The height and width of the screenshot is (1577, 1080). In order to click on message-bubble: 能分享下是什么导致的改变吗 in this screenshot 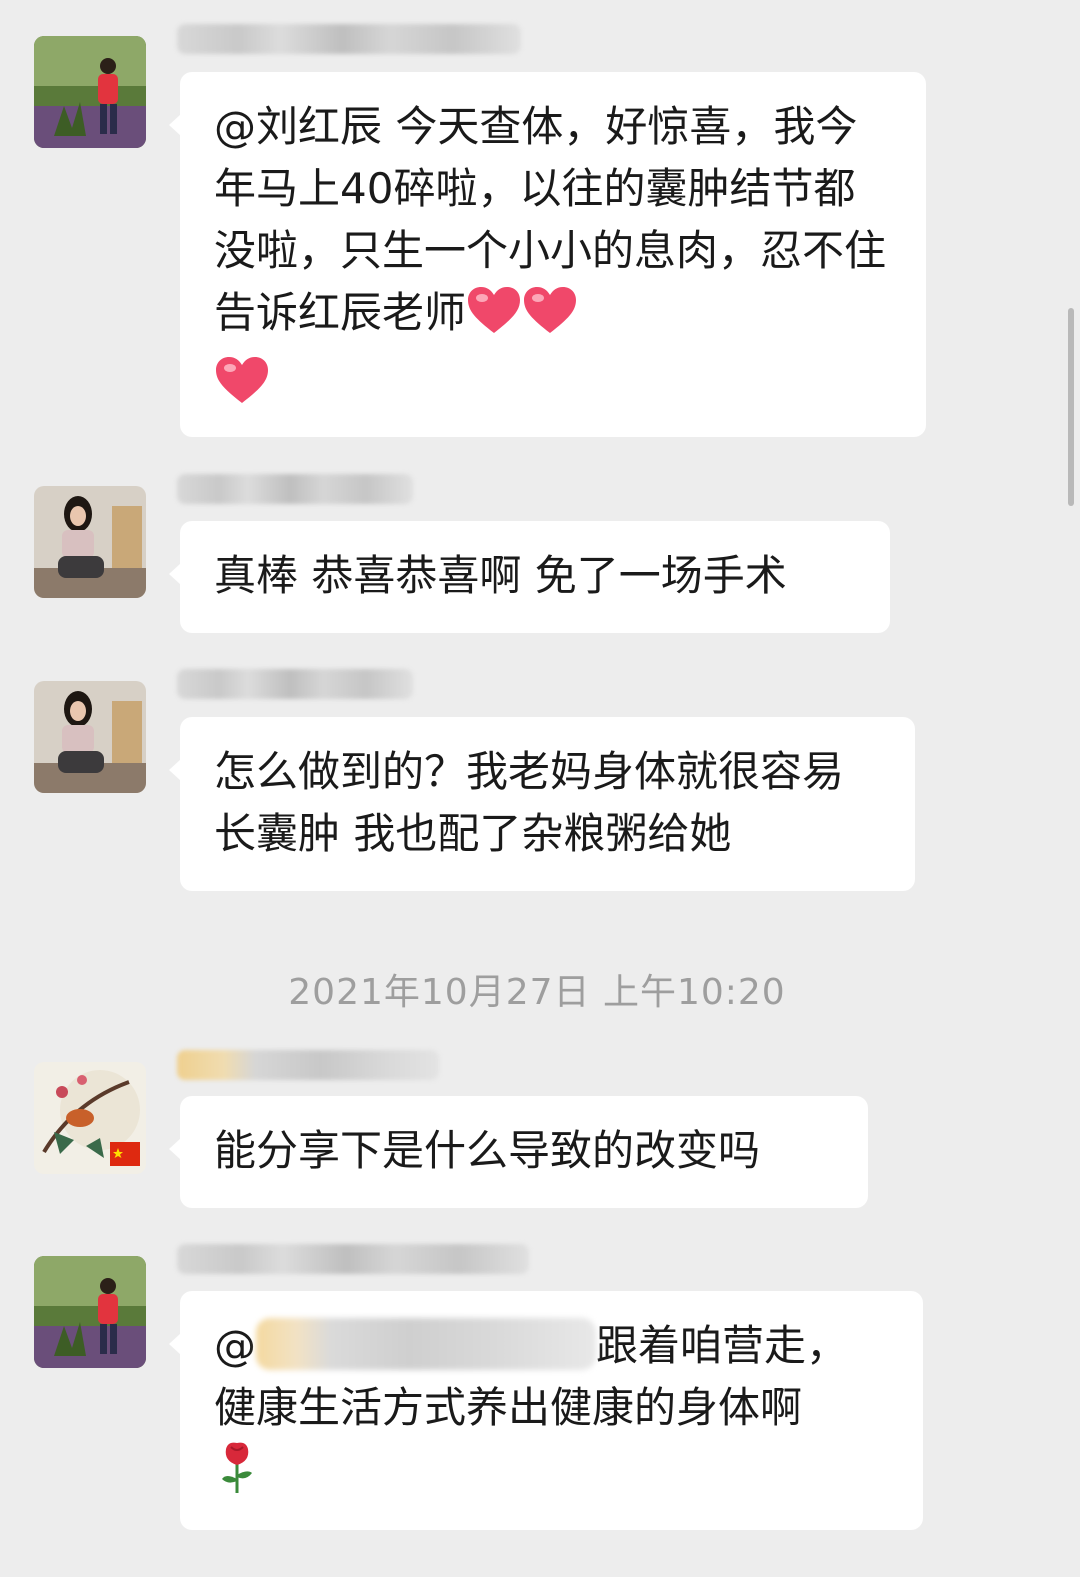, I will do `click(518, 1152)`.